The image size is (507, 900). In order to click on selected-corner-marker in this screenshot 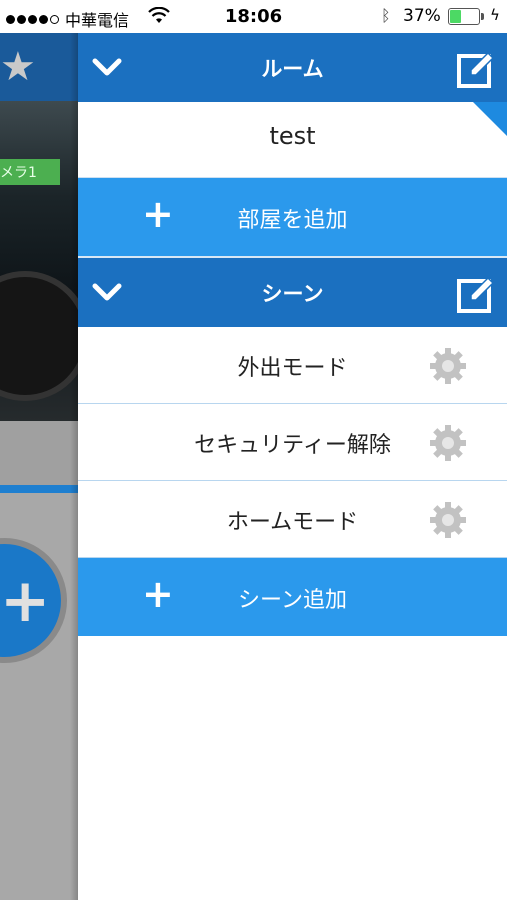, I will do `click(490, 119)`.